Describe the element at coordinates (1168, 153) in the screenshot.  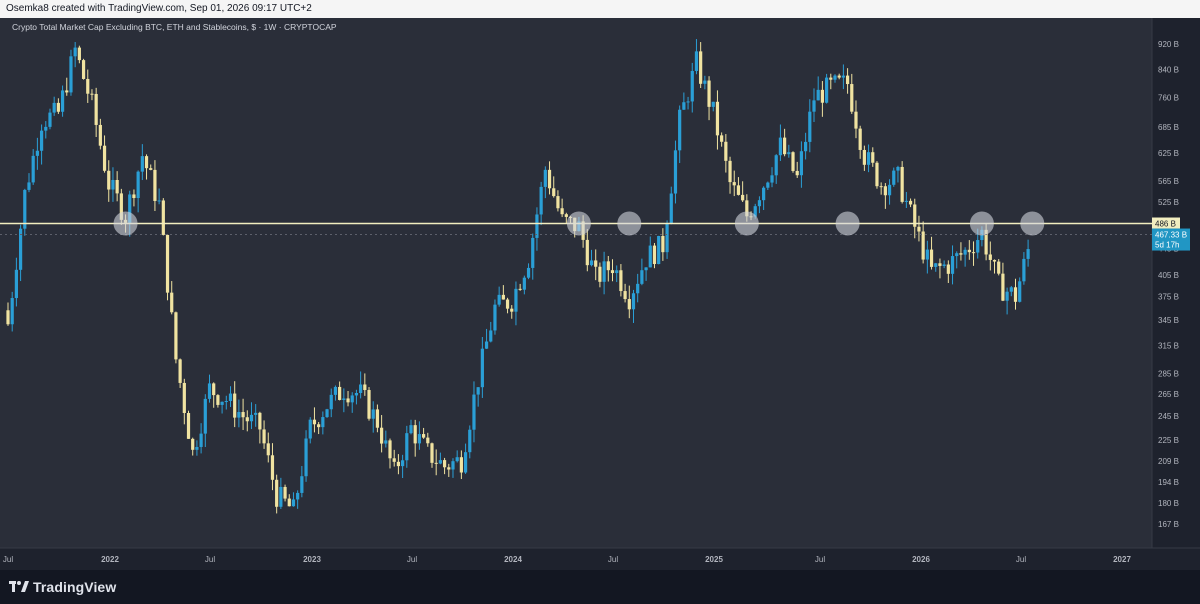
I see `price-tick-label: 625 B` at that location.